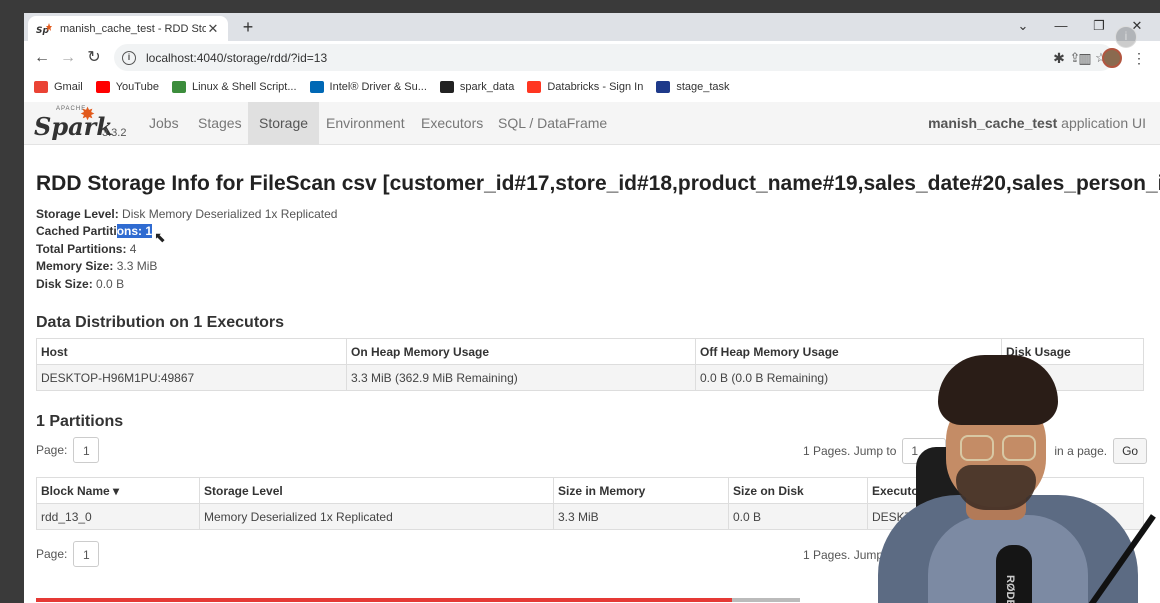 This screenshot has width=1160, height=603. What do you see at coordinates (1023, 26) in the screenshot?
I see `tab-search-chevron-icon: ⌄` at bounding box center [1023, 26].